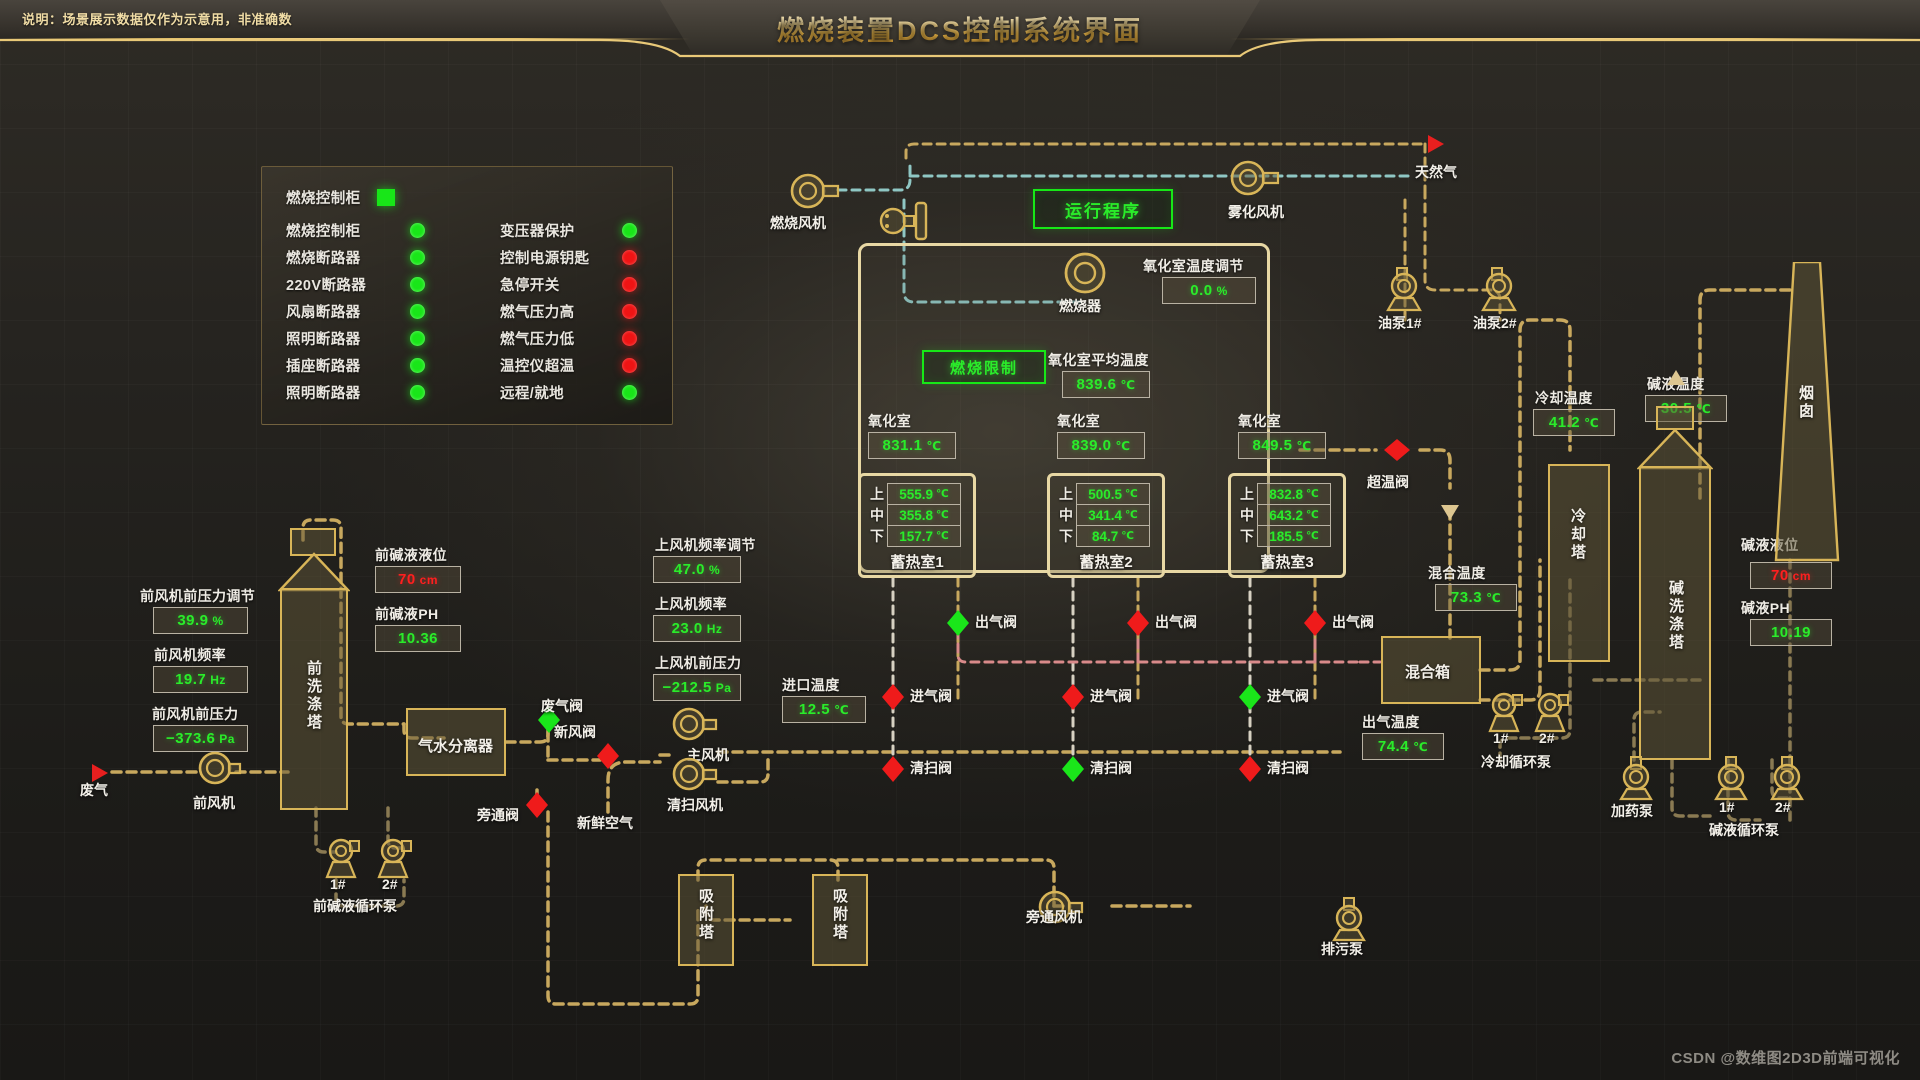 The image size is (1920, 1080). What do you see at coordinates (396, 859) in the screenshot?
I see `pre-alkali-pump-2-icon` at bounding box center [396, 859].